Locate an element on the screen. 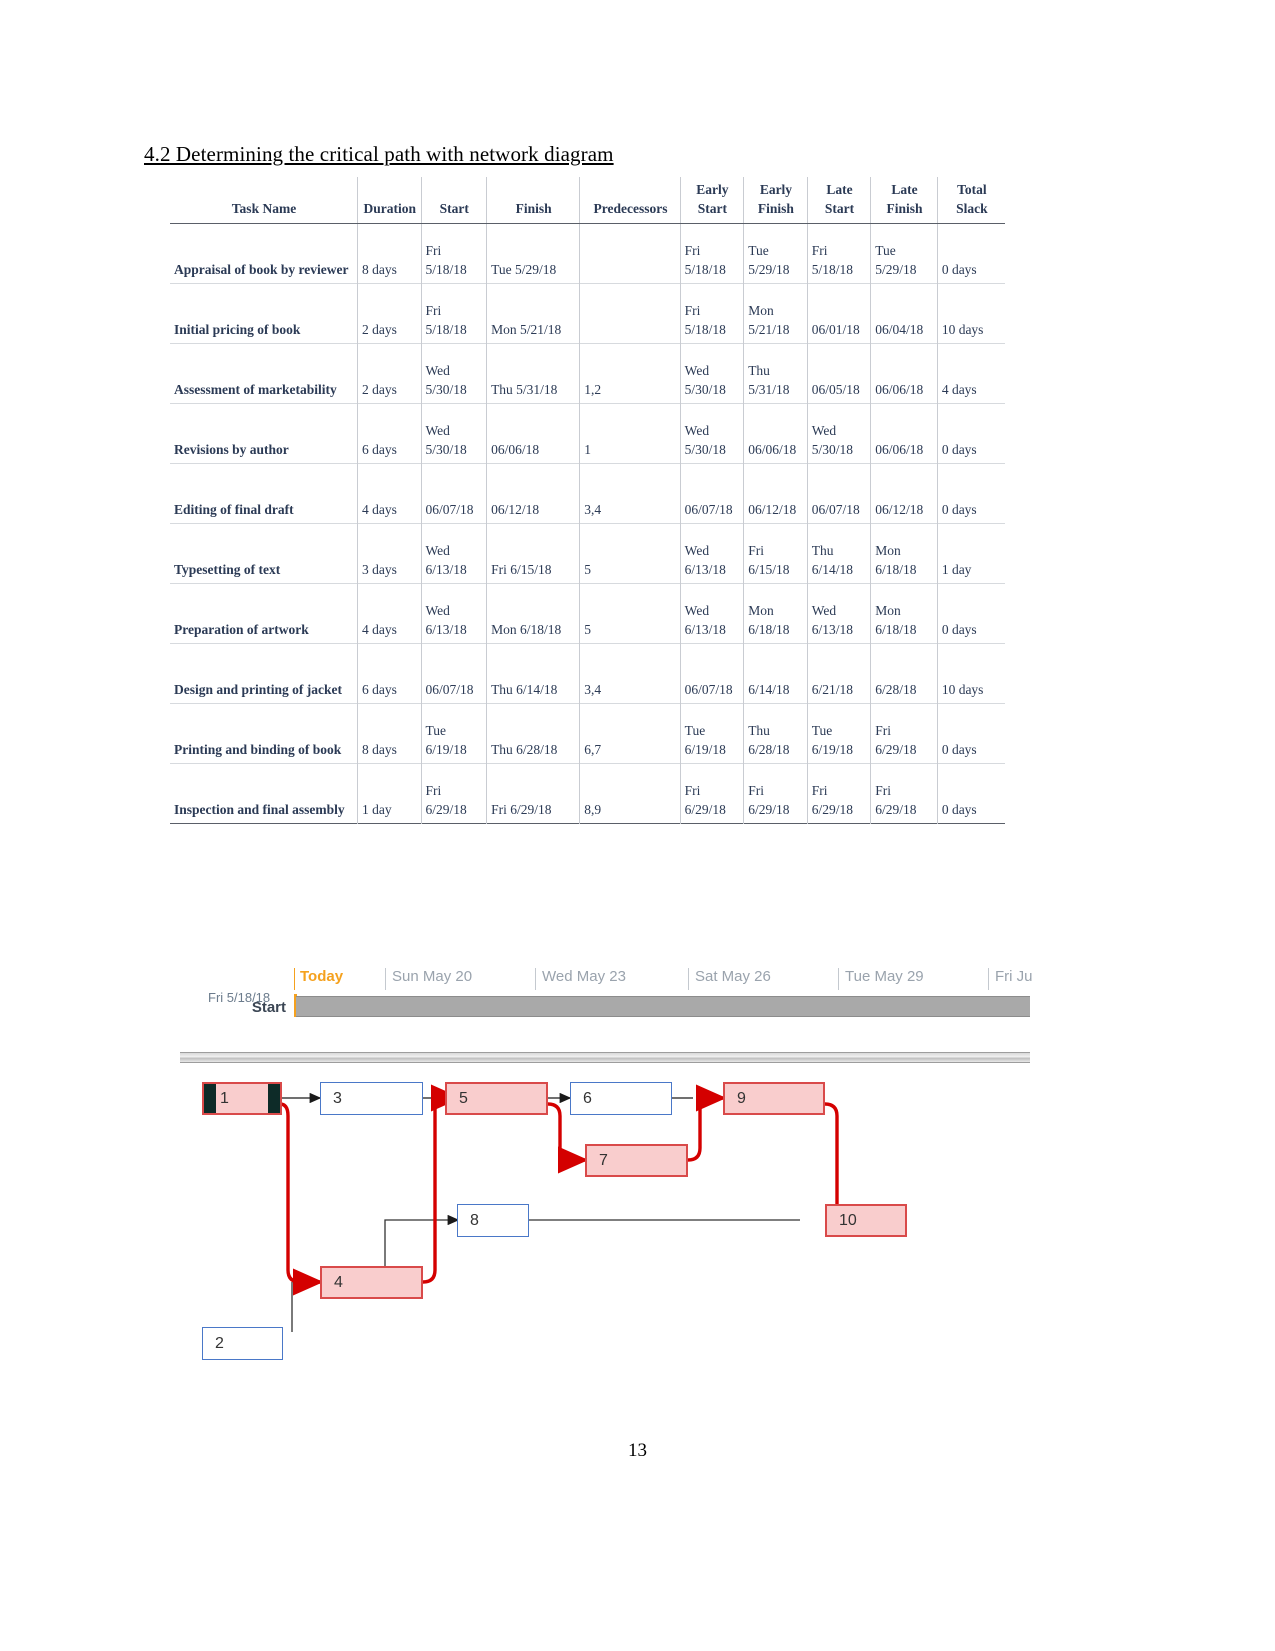  cell-total-slack: 1 day is located at coordinates (970, 553).